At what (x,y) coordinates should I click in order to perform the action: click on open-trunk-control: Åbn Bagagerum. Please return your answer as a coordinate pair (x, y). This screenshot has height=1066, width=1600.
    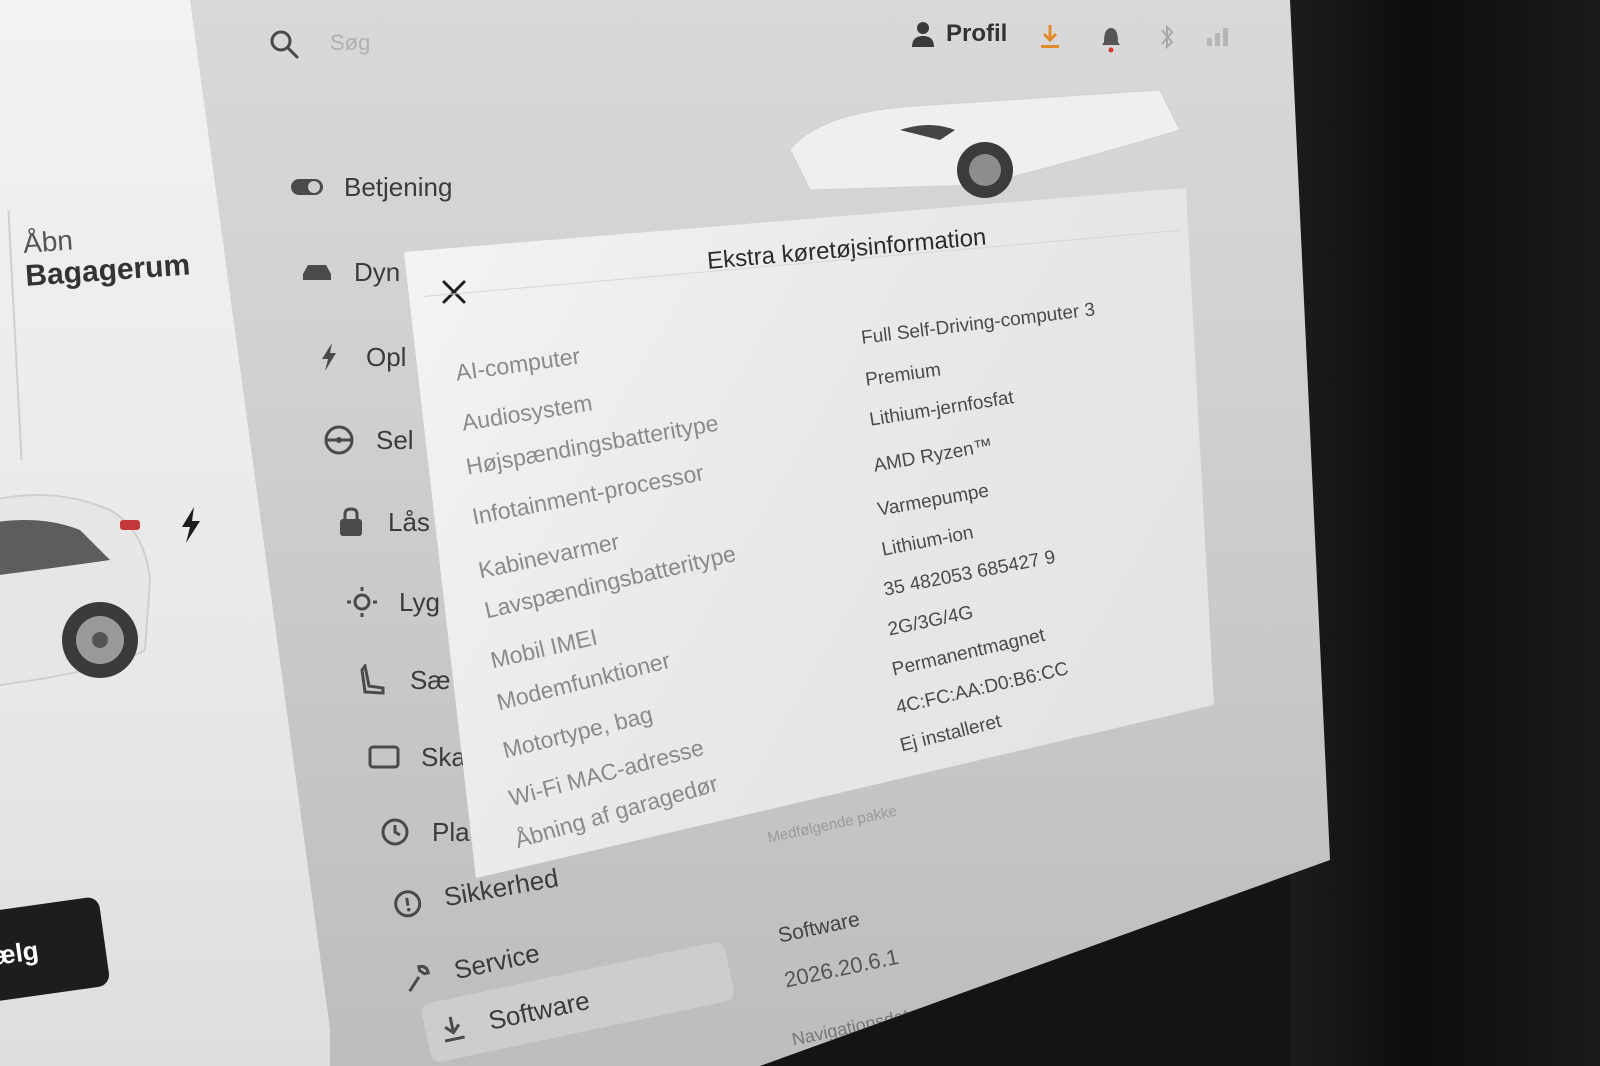
    Looking at the image, I should click on (106, 254).